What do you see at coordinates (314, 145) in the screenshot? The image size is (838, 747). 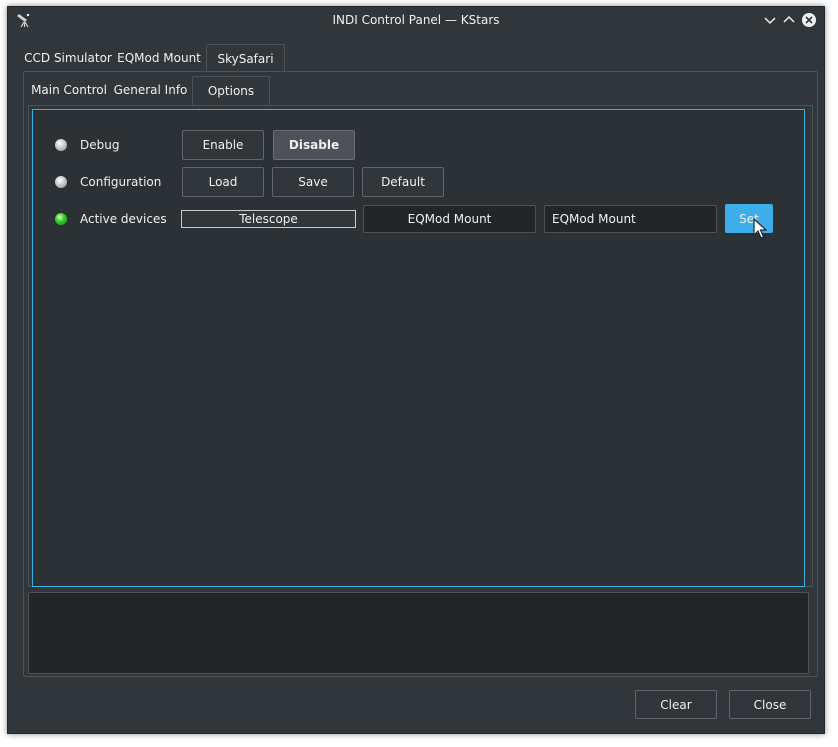 I see `debug-disable-button: Disable` at bounding box center [314, 145].